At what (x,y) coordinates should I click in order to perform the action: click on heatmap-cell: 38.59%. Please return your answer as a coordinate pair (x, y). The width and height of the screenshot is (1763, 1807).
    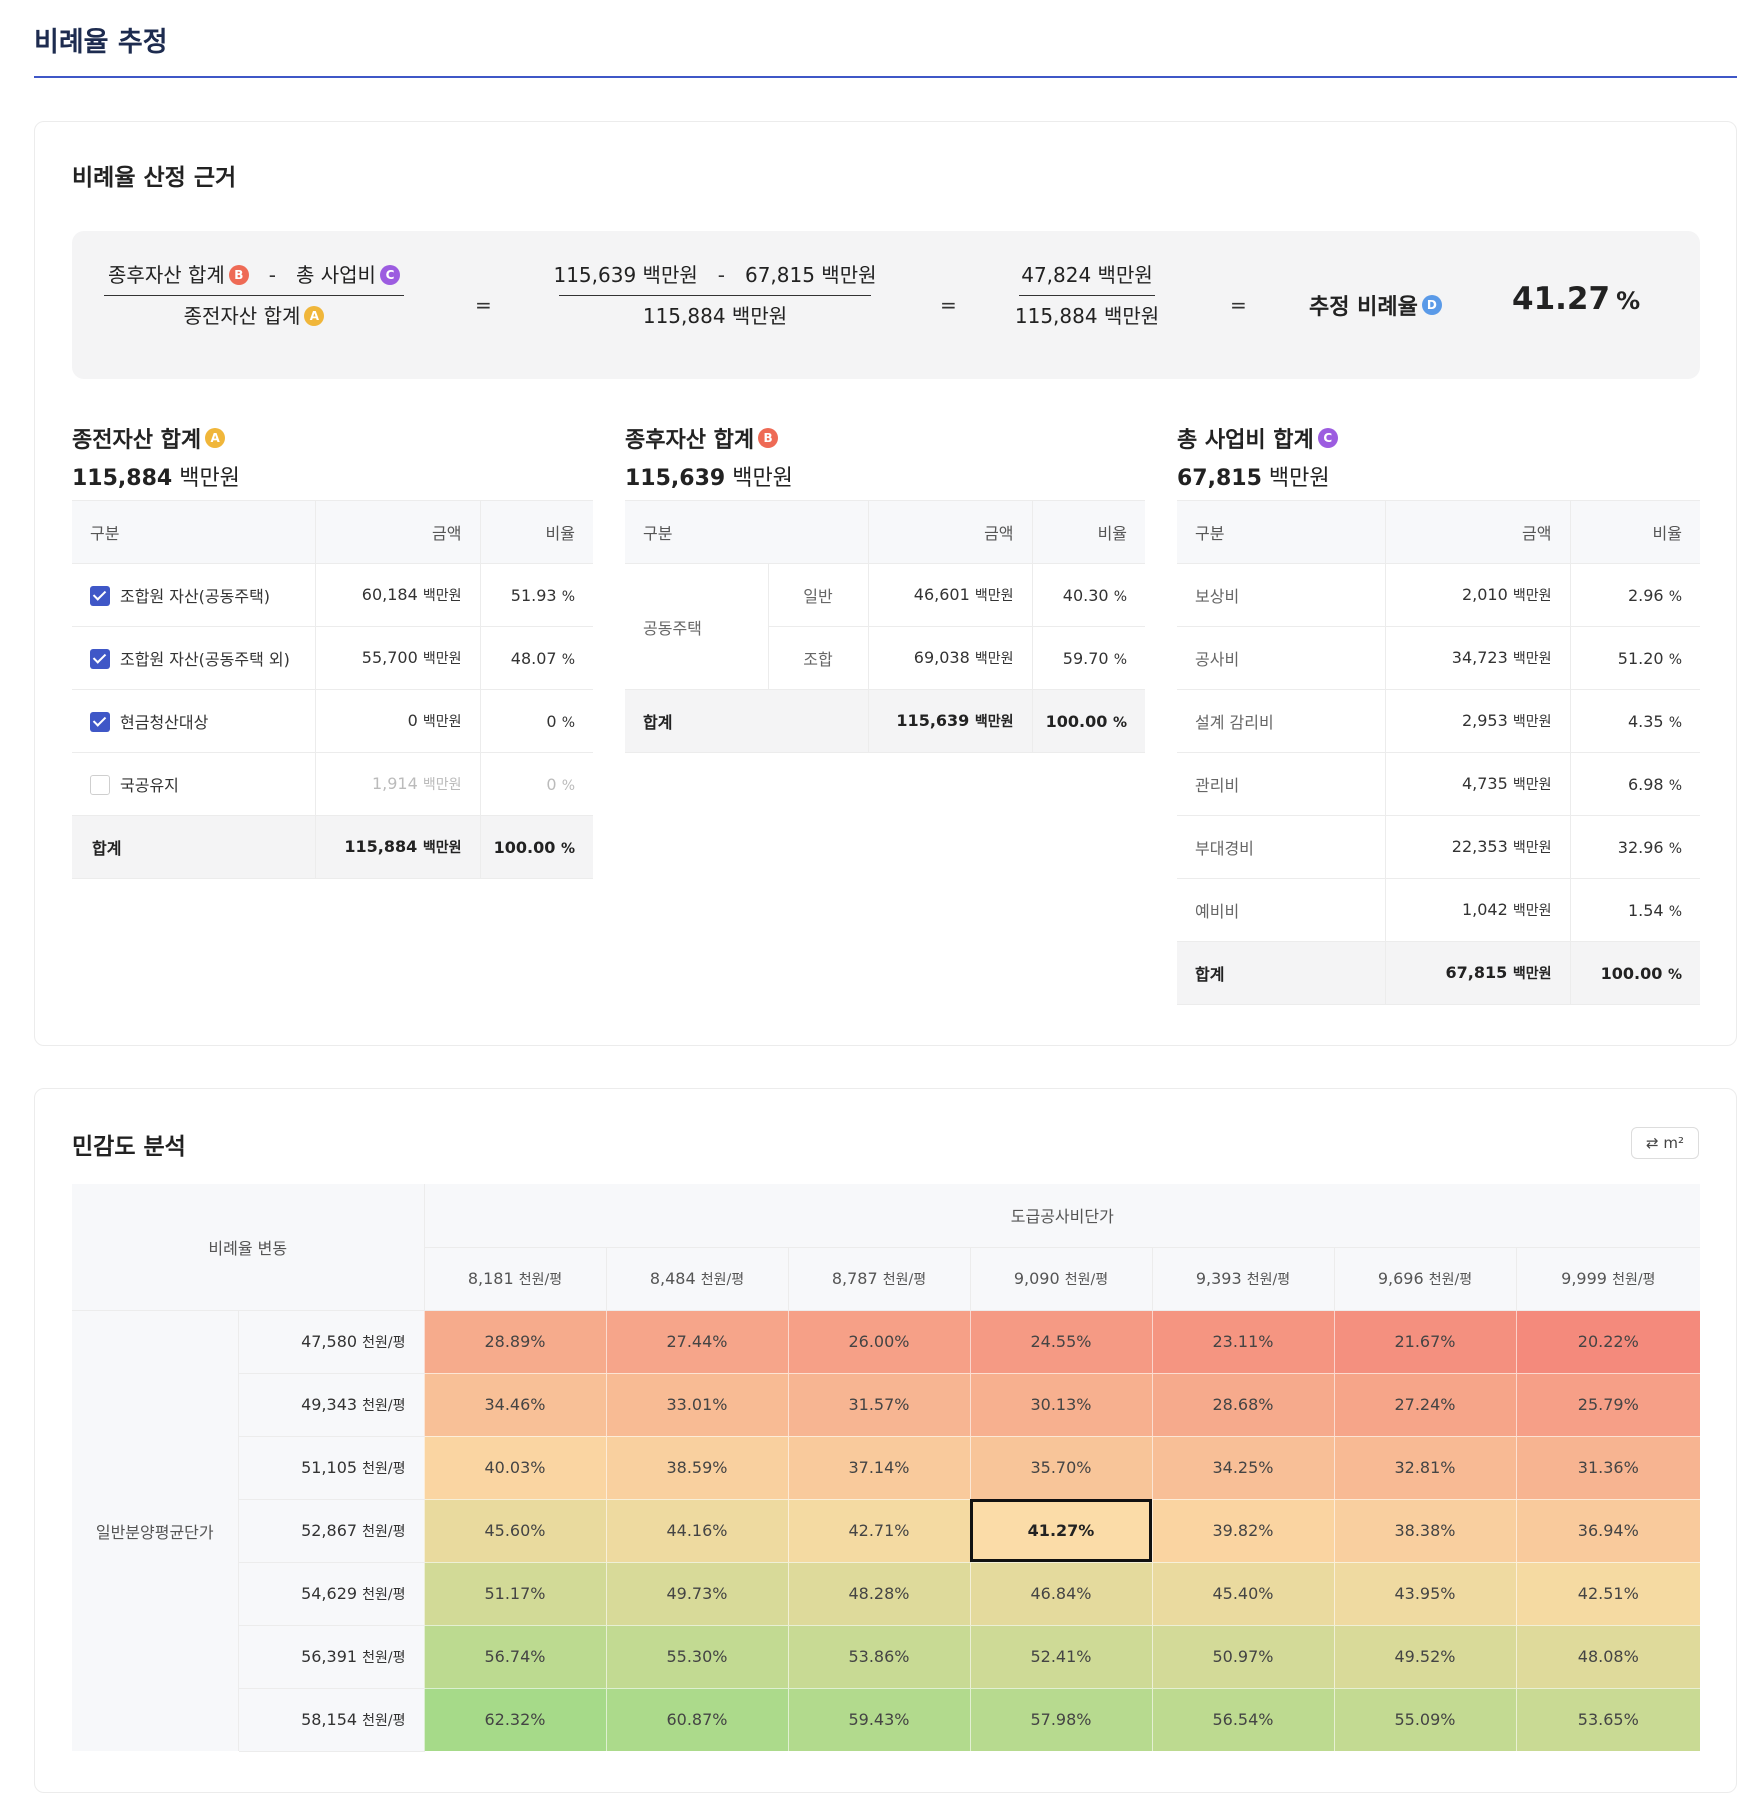
    Looking at the image, I should click on (696, 1468).